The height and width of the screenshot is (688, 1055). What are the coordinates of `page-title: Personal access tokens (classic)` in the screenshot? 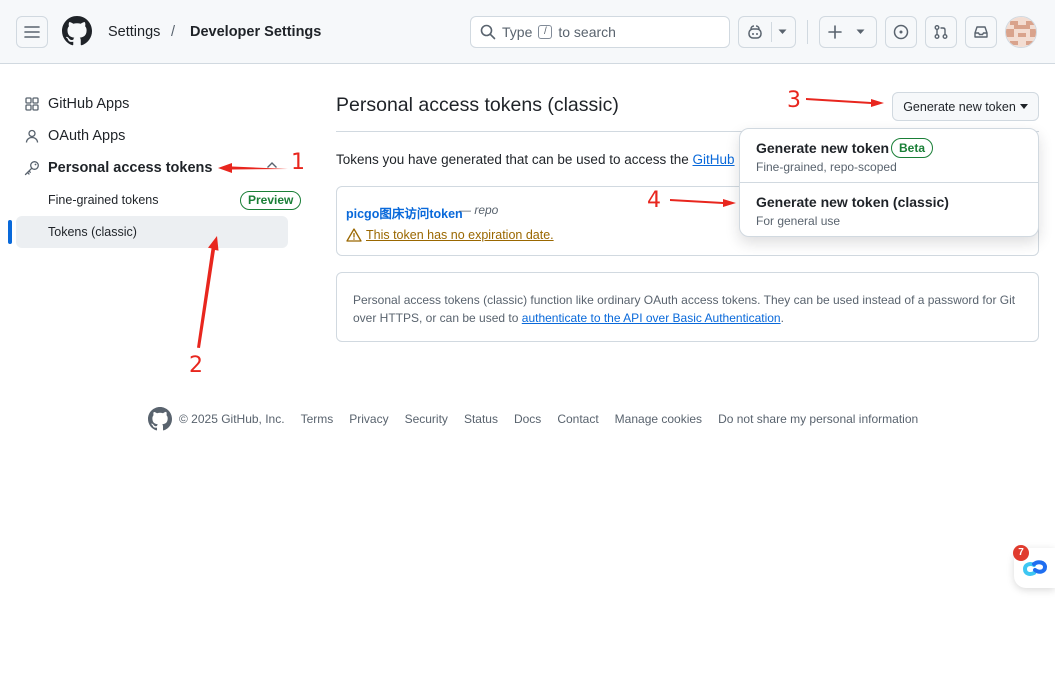 It's located at (477, 105).